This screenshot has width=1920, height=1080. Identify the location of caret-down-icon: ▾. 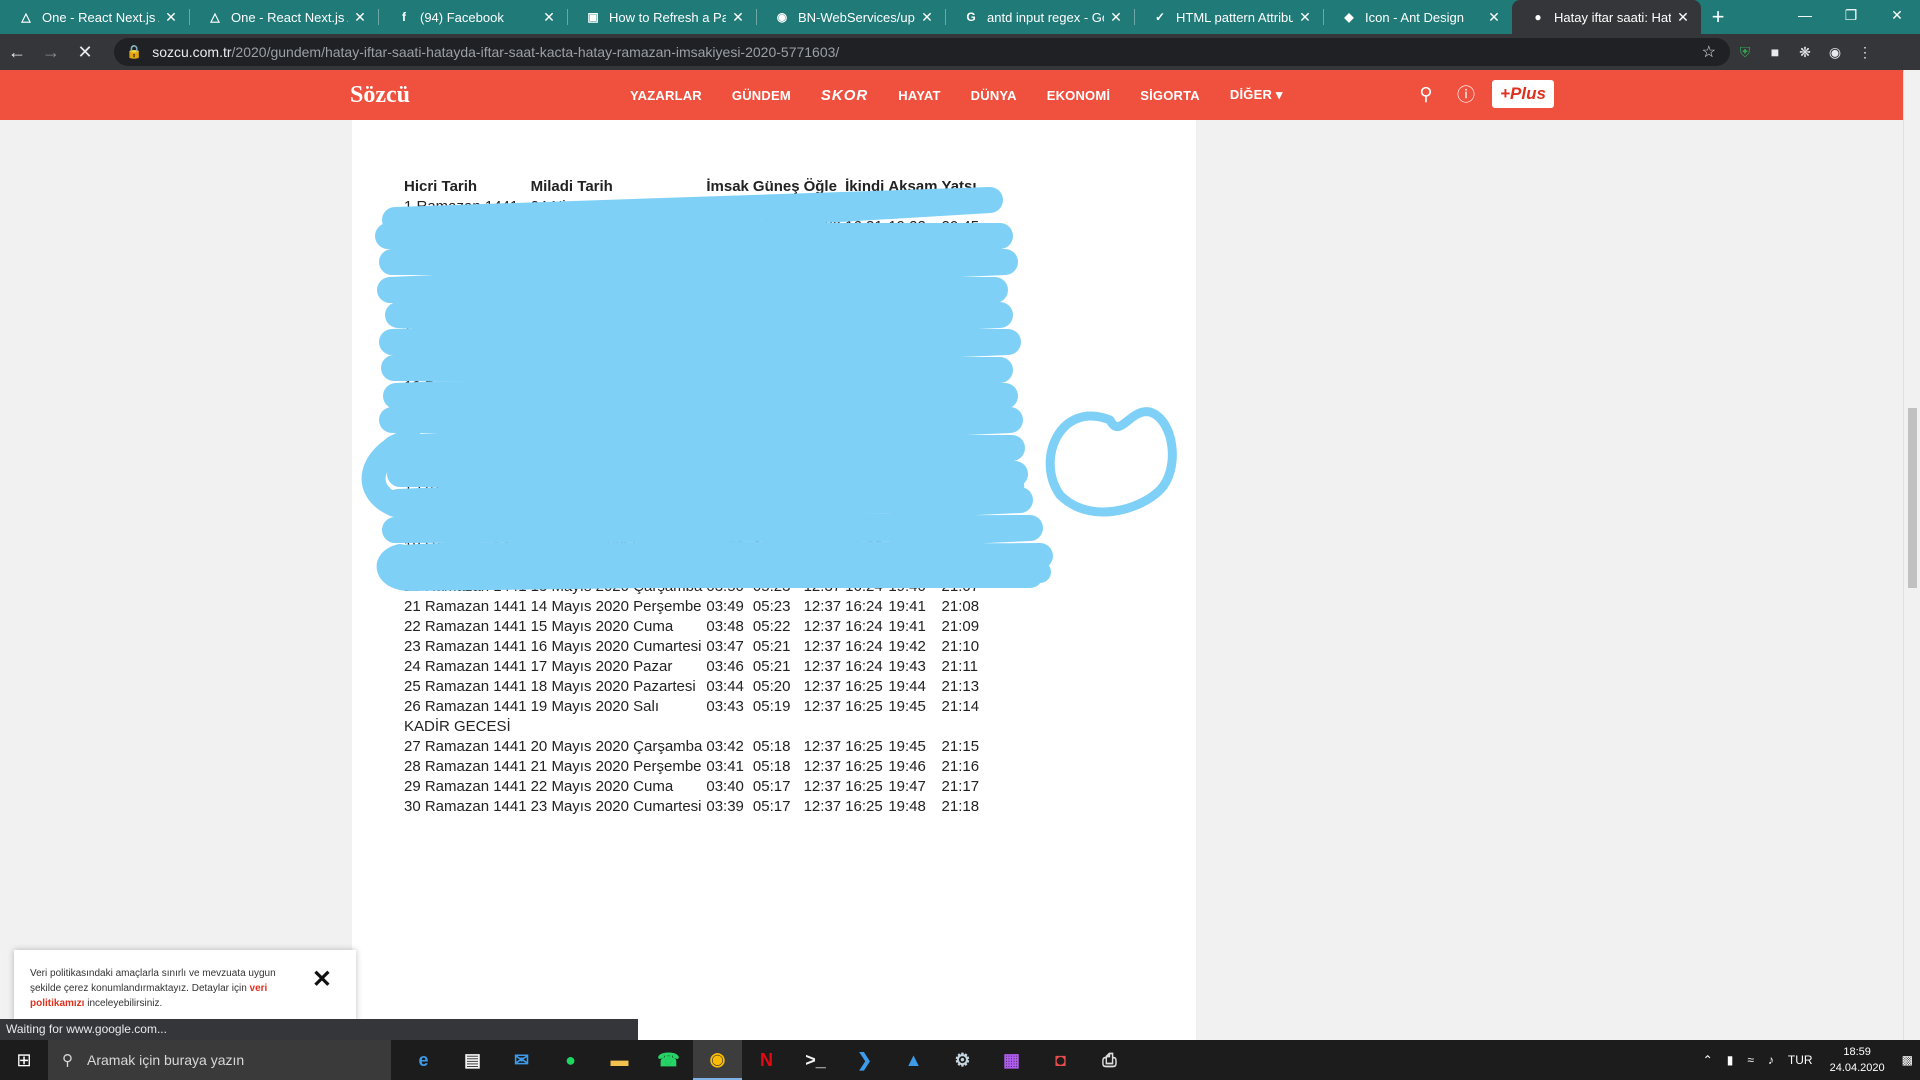
(1279, 94).